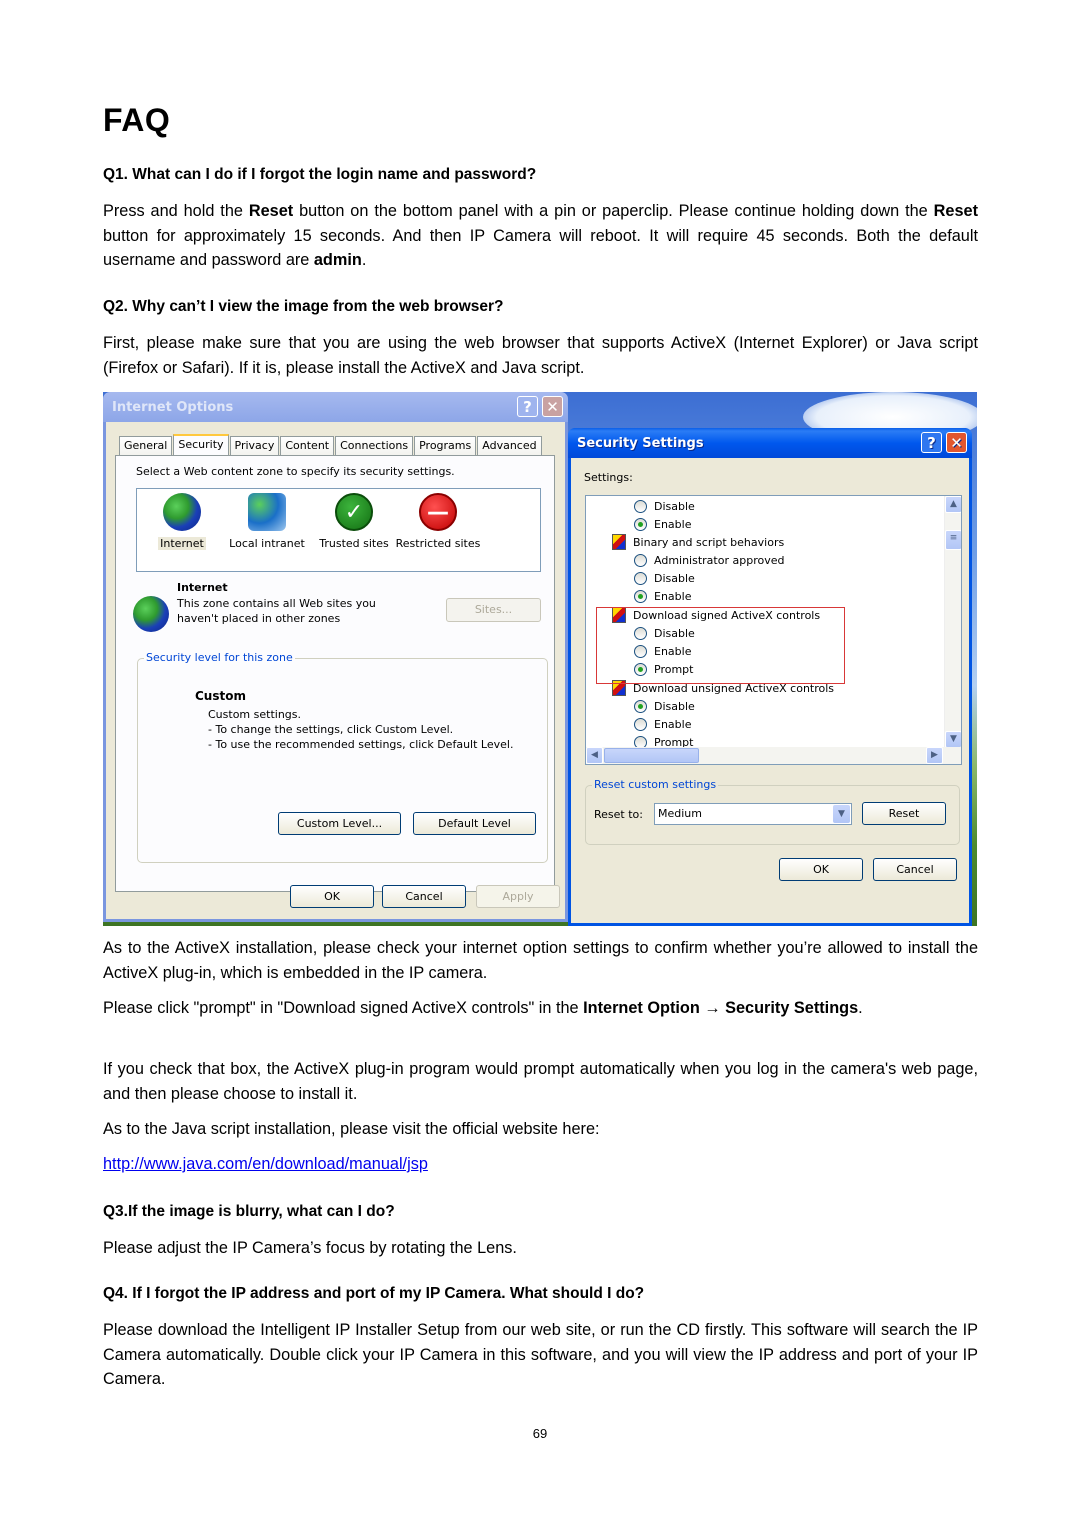  I want to click on horizontal-scrollbar: ◀ ▶, so click(773, 755).